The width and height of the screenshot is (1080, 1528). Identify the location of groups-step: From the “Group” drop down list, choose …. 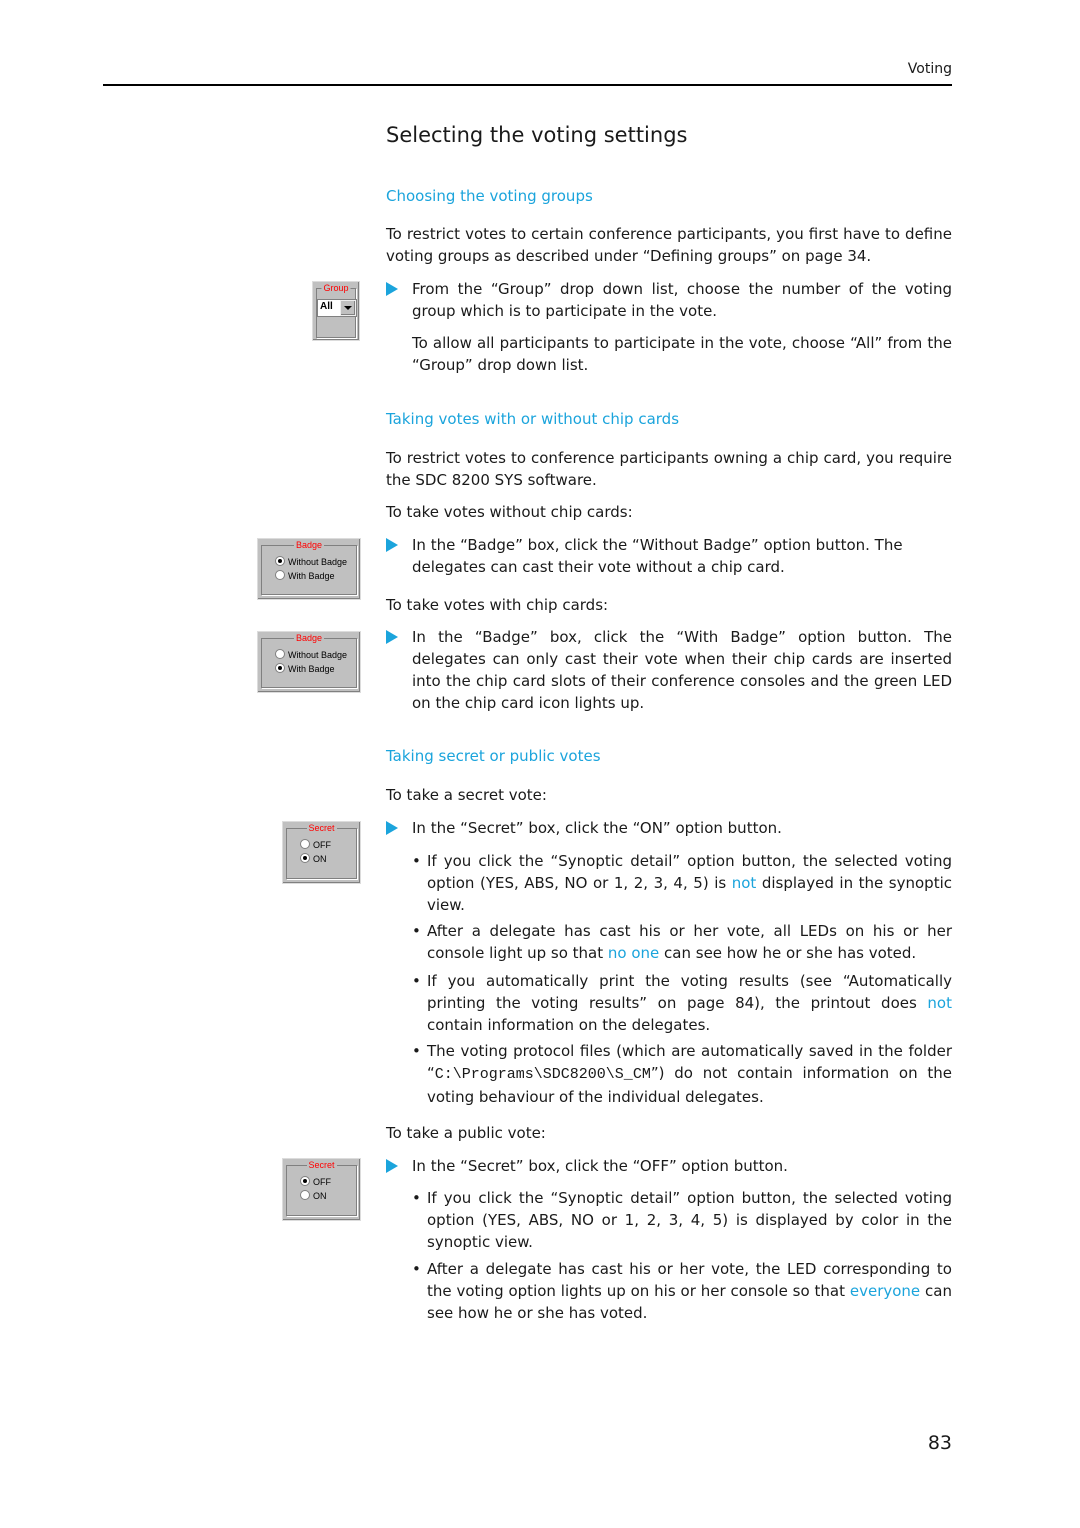
(669, 300).